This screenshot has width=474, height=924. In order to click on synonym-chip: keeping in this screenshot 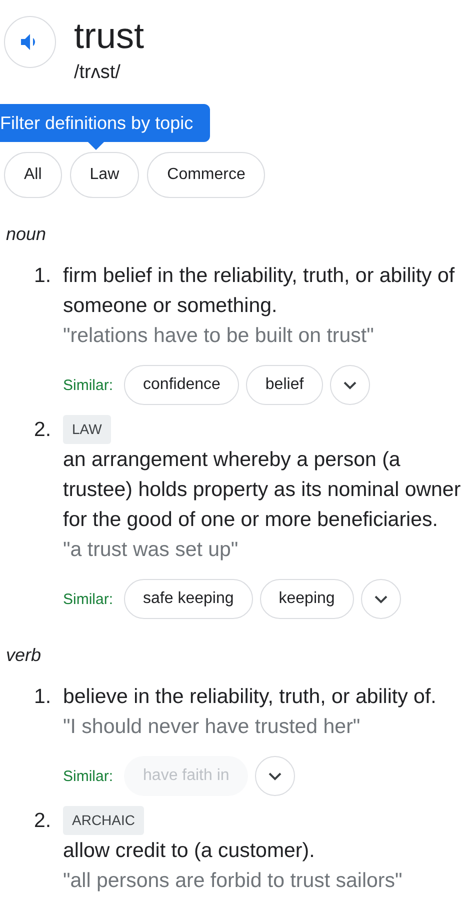, I will do `click(307, 599)`.